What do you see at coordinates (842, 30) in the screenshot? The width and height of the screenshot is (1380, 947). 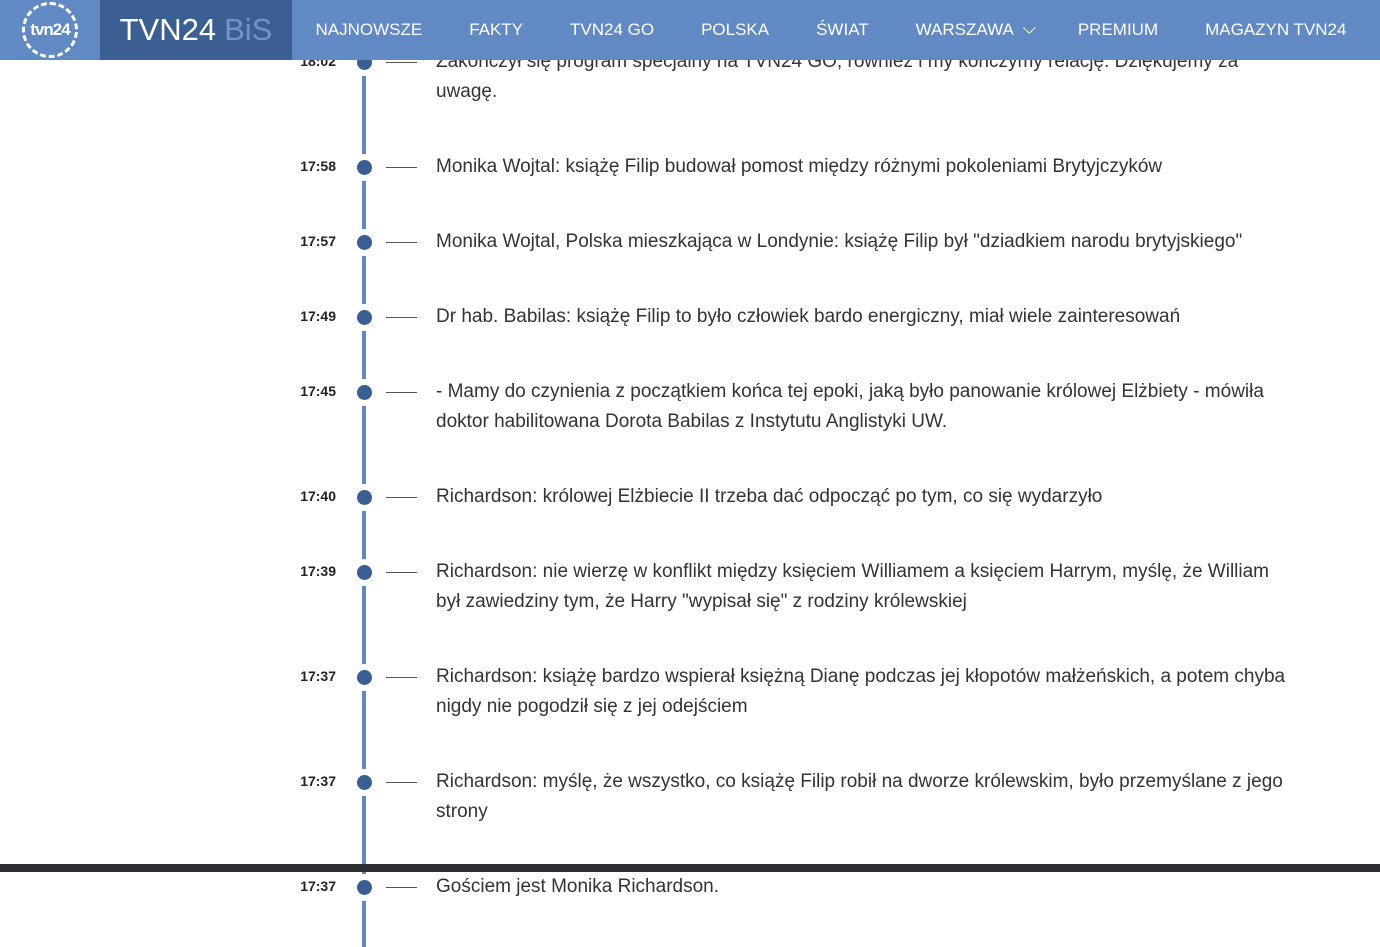 I see `nav-swiat: ŚWIAT` at bounding box center [842, 30].